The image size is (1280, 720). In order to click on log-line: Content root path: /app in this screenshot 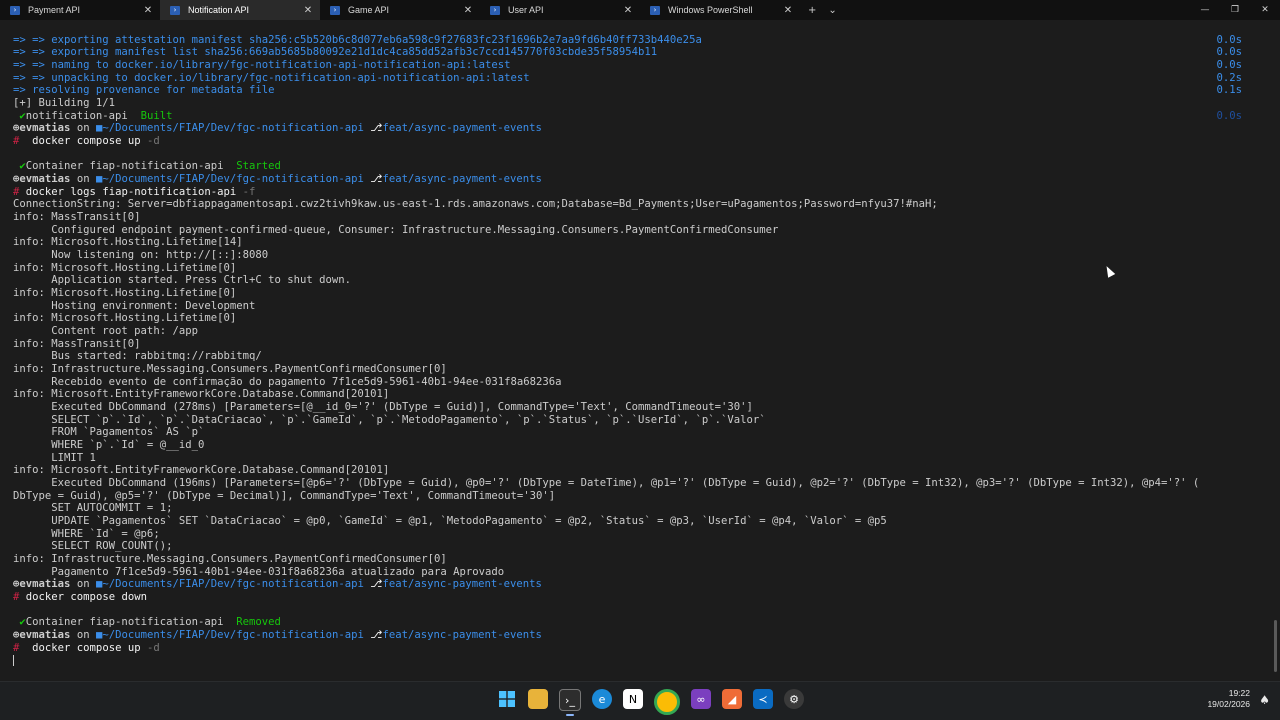, I will do `click(105, 331)`.